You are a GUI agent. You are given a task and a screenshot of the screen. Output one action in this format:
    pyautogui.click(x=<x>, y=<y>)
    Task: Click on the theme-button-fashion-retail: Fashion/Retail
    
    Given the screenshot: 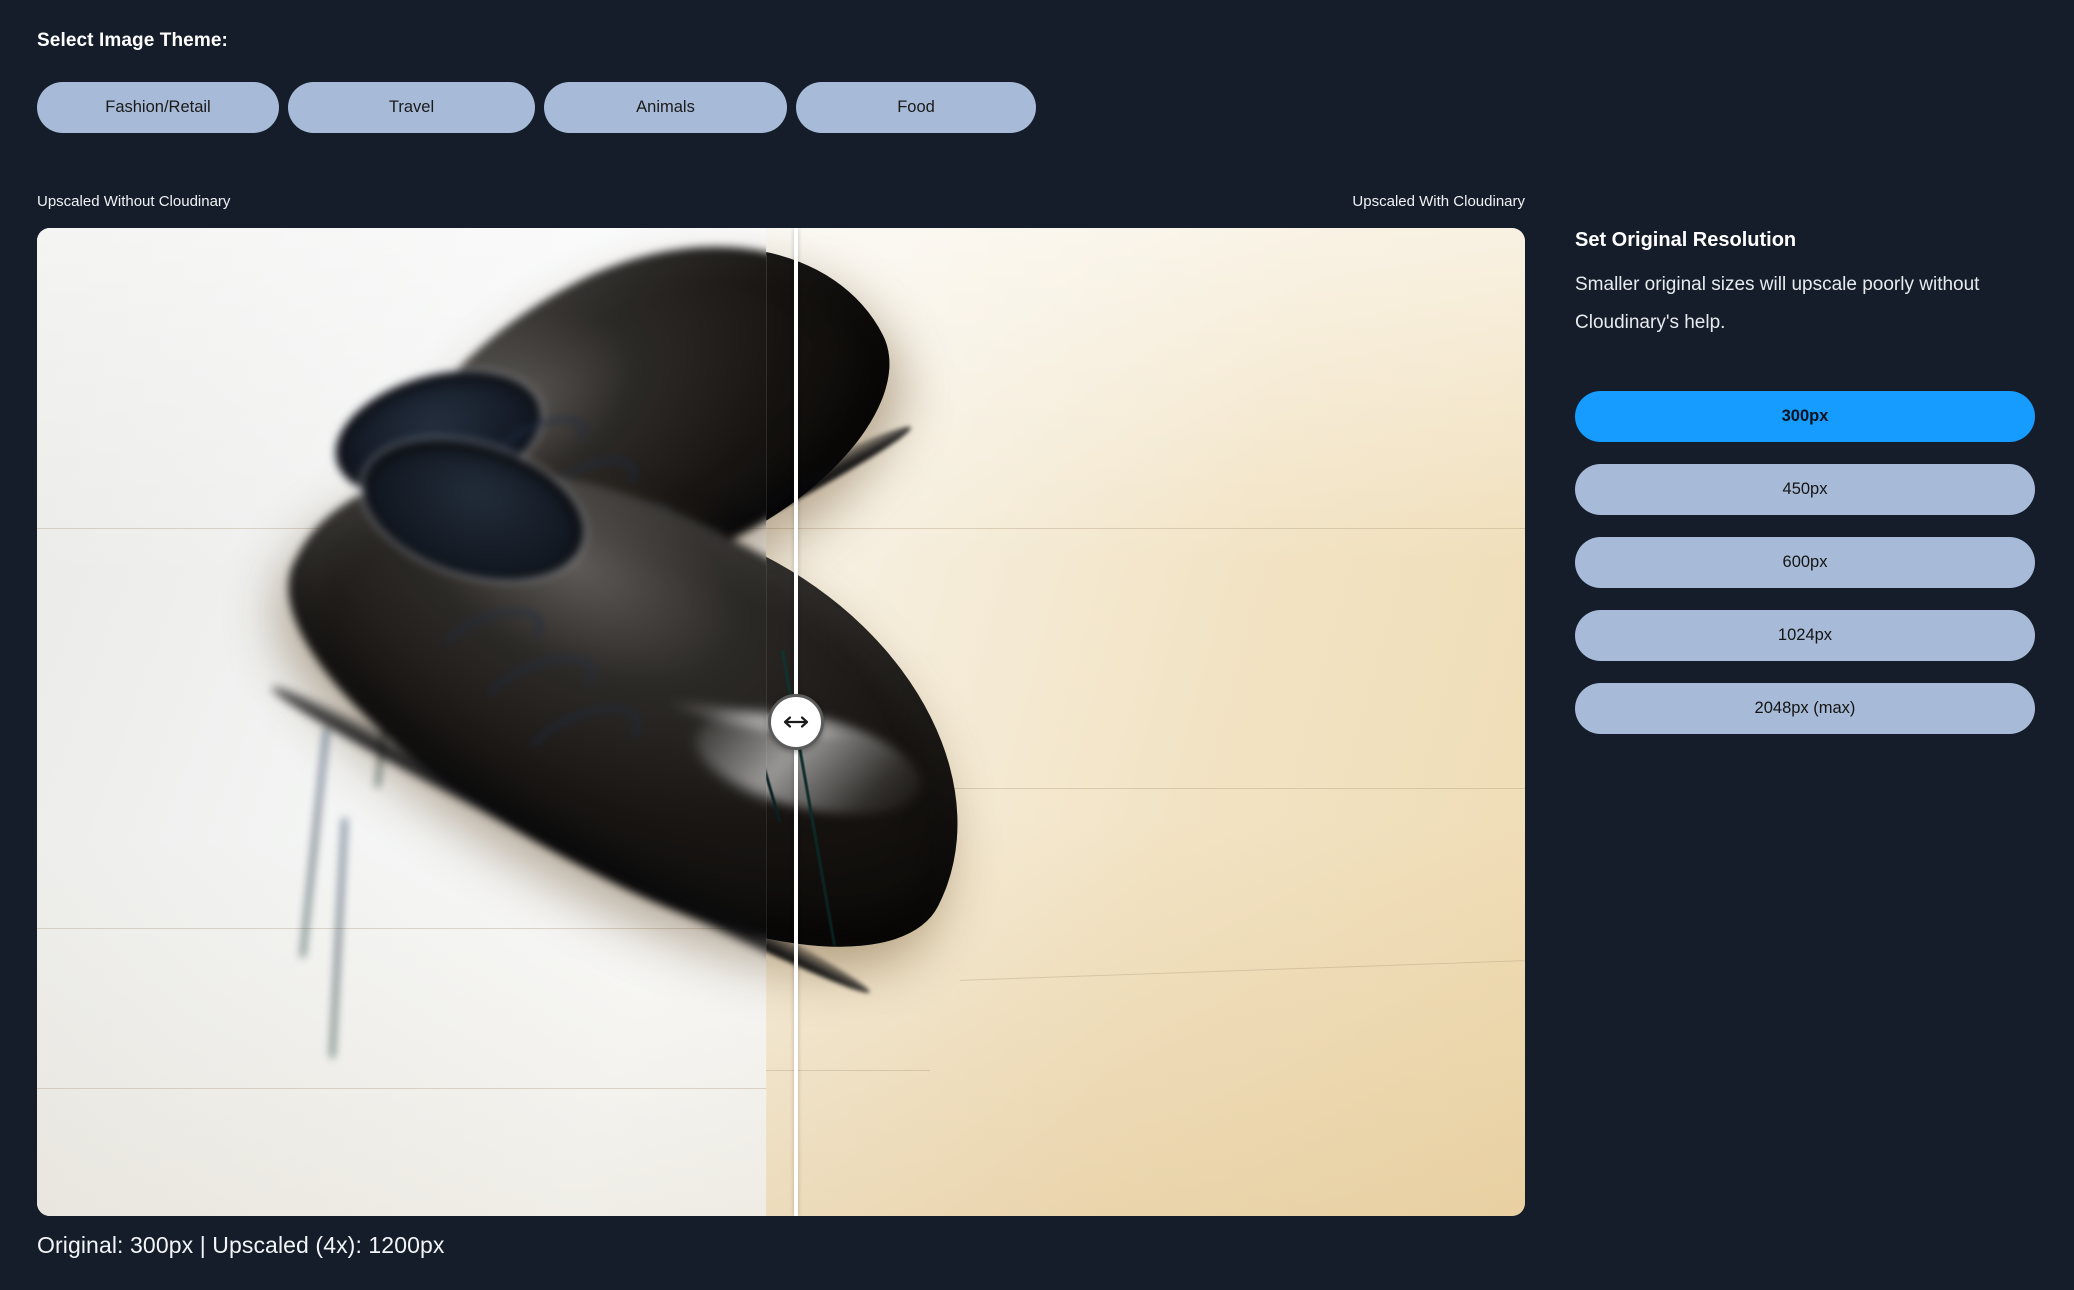 What is the action you would take?
    pyautogui.click(x=158, y=107)
    